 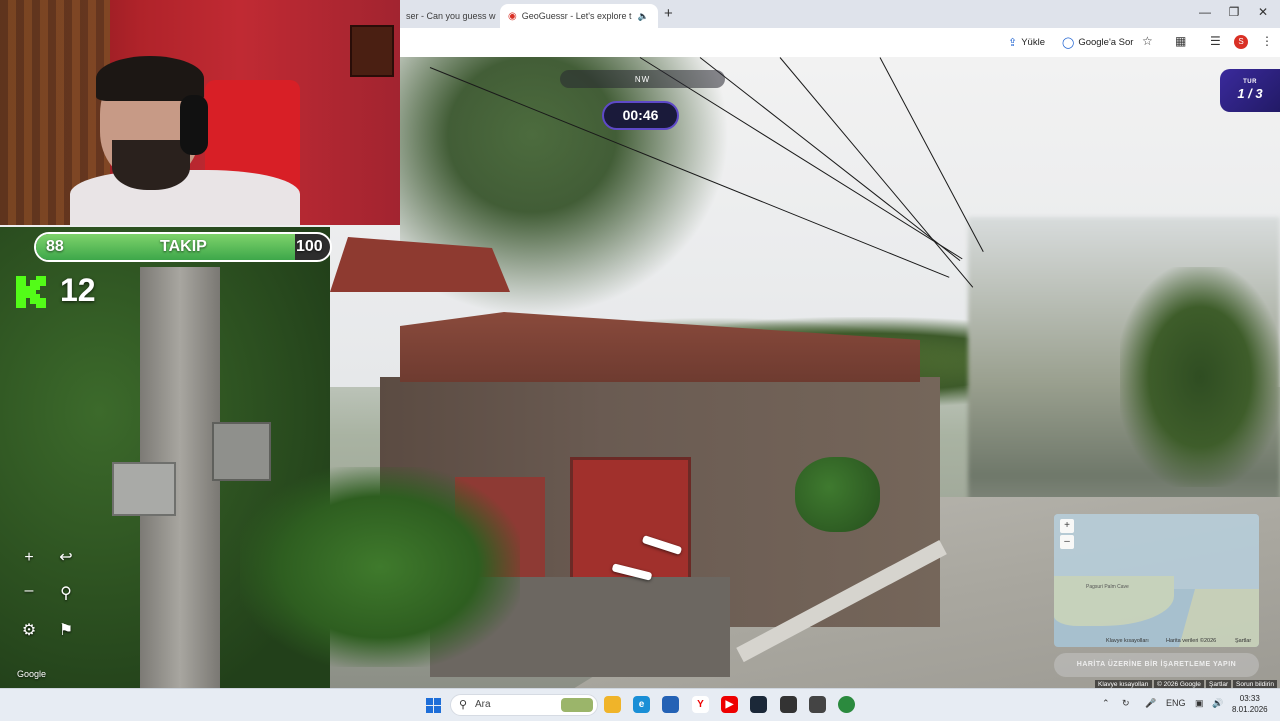 What do you see at coordinates (151, 165) in the screenshot?
I see `streamer-beard` at bounding box center [151, 165].